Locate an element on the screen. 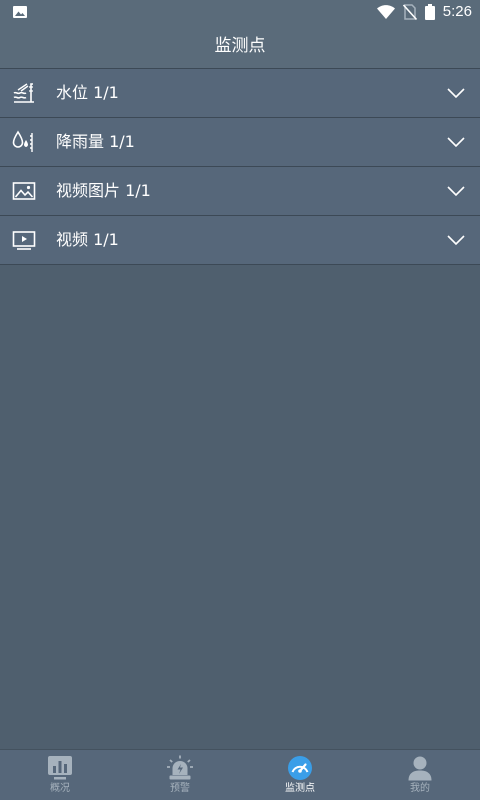  list-item-label: 降雨量 1/1 is located at coordinates (95, 141).